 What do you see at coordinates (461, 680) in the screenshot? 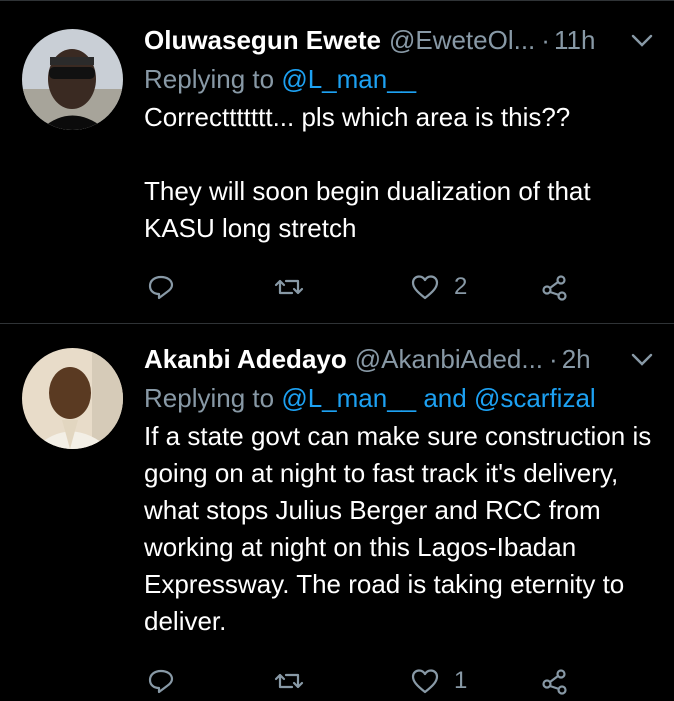
I see `like-count: 1` at bounding box center [461, 680].